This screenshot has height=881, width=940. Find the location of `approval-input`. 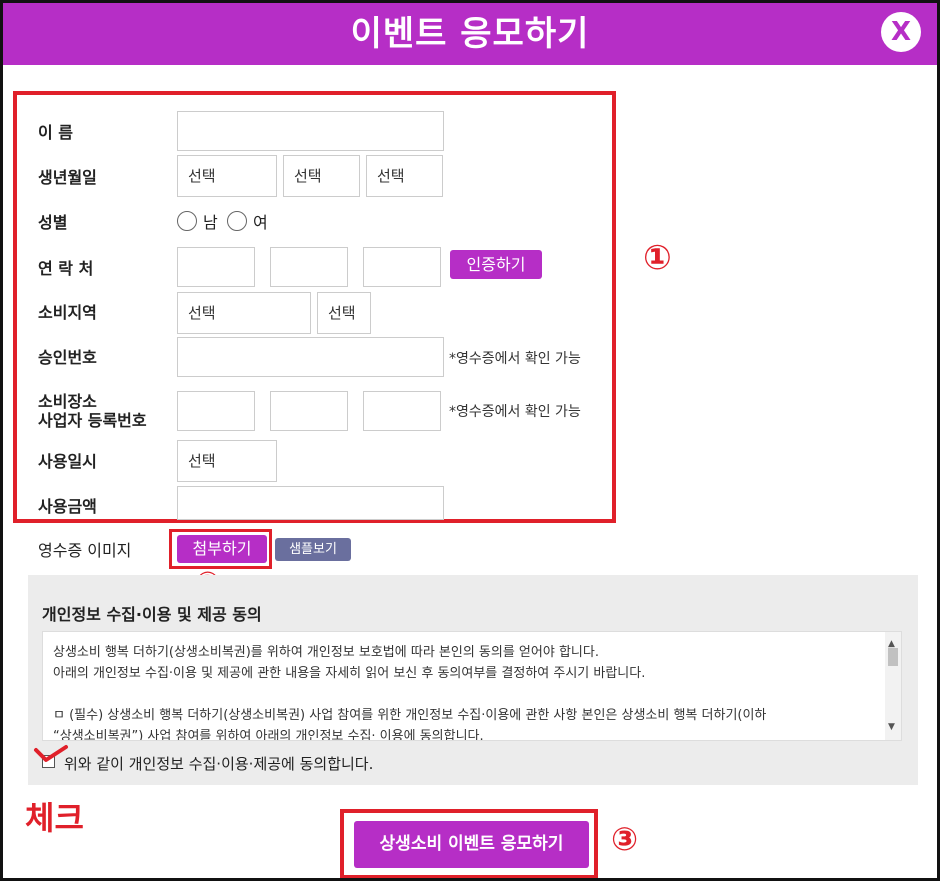

approval-input is located at coordinates (310, 357).